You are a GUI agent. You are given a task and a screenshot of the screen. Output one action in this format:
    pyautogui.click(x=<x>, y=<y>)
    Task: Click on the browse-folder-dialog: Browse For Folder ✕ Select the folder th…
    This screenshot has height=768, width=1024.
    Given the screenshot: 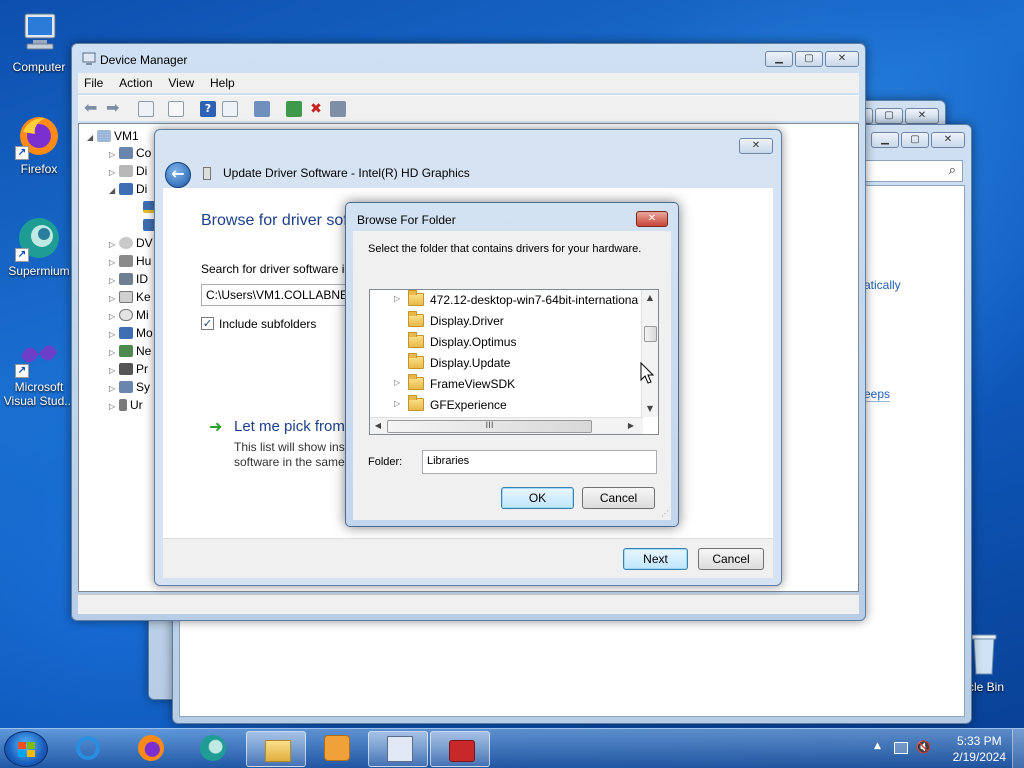 What is the action you would take?
    pyautogui.click(x=512, y=364)
    